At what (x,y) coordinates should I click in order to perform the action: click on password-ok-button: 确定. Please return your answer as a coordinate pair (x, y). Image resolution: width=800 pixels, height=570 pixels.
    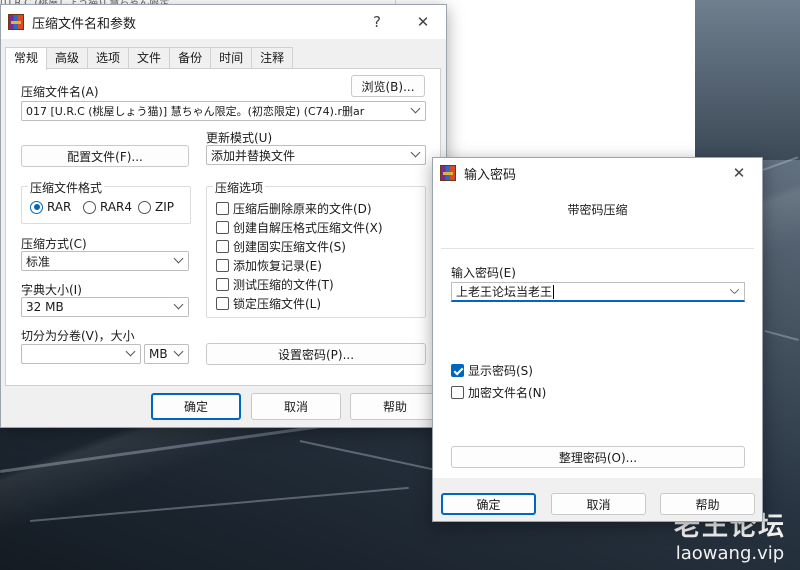
    Looking at the image, I should click on (488, 504).